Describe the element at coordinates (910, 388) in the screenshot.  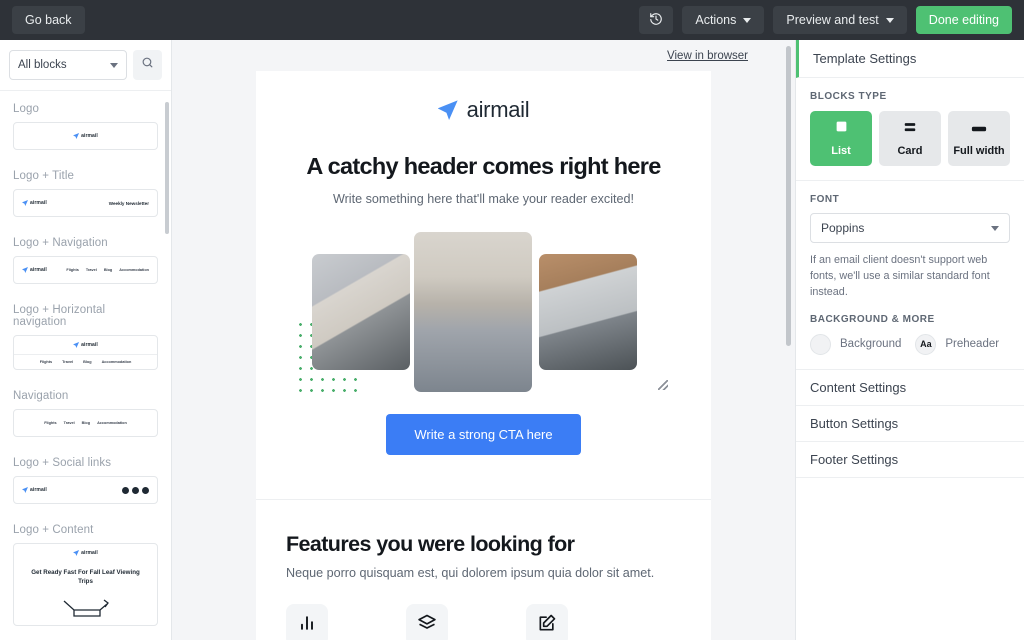
I see `content-settings-section: Content Settings` at that location.